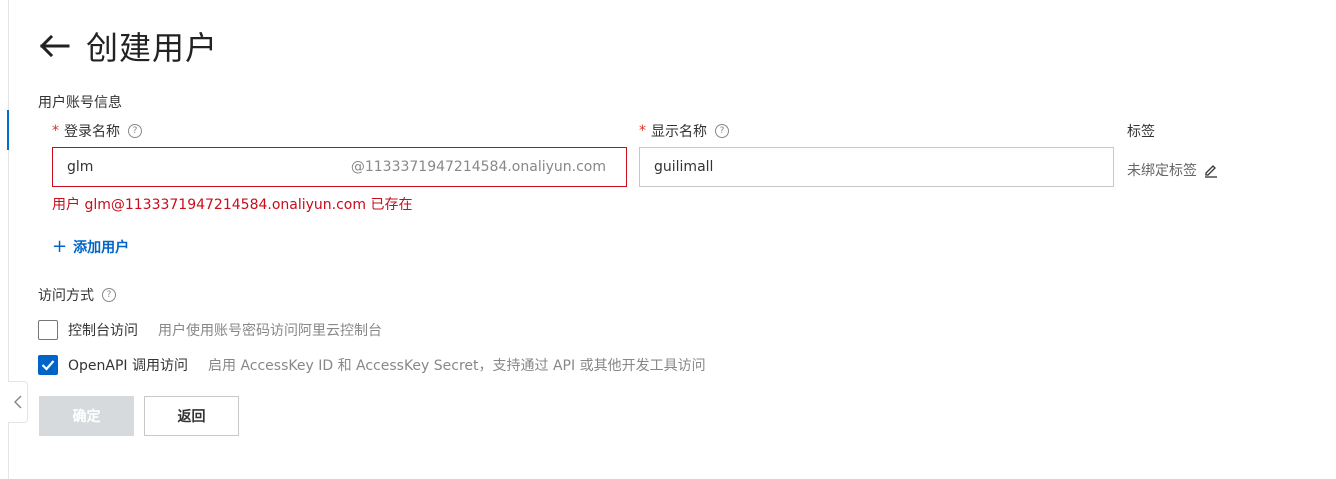 Image resolution: width=1336 pixels, height=479 pixels. I want to click on page-title: 创建用户, so click(152, 48).